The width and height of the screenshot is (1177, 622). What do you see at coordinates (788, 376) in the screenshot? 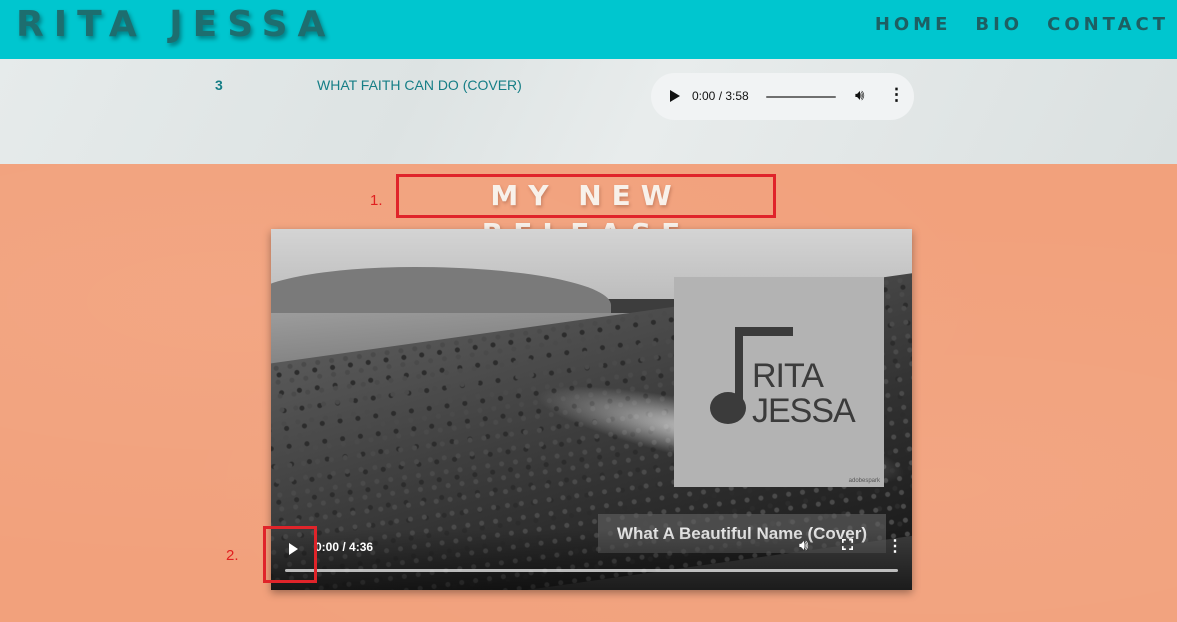
I see `cover-logo-line1: RITA` at bounding box center [788, 376].